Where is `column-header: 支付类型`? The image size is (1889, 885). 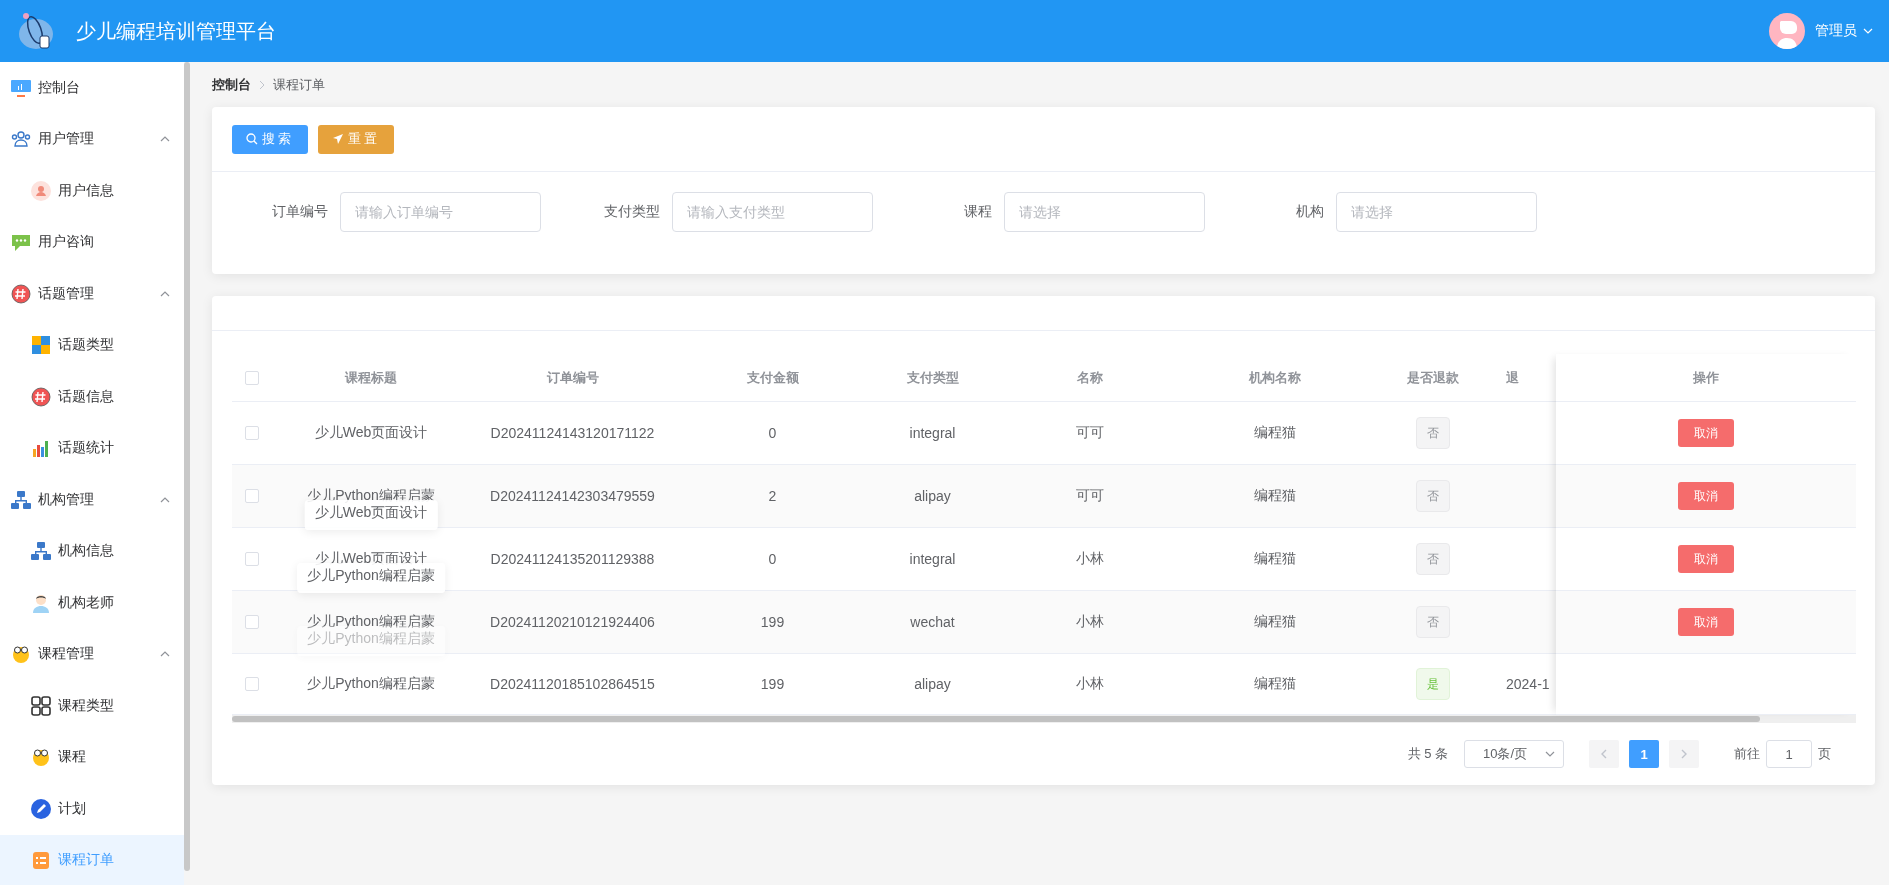 column-header: 支付类型 is located at coordinates (932, 377).